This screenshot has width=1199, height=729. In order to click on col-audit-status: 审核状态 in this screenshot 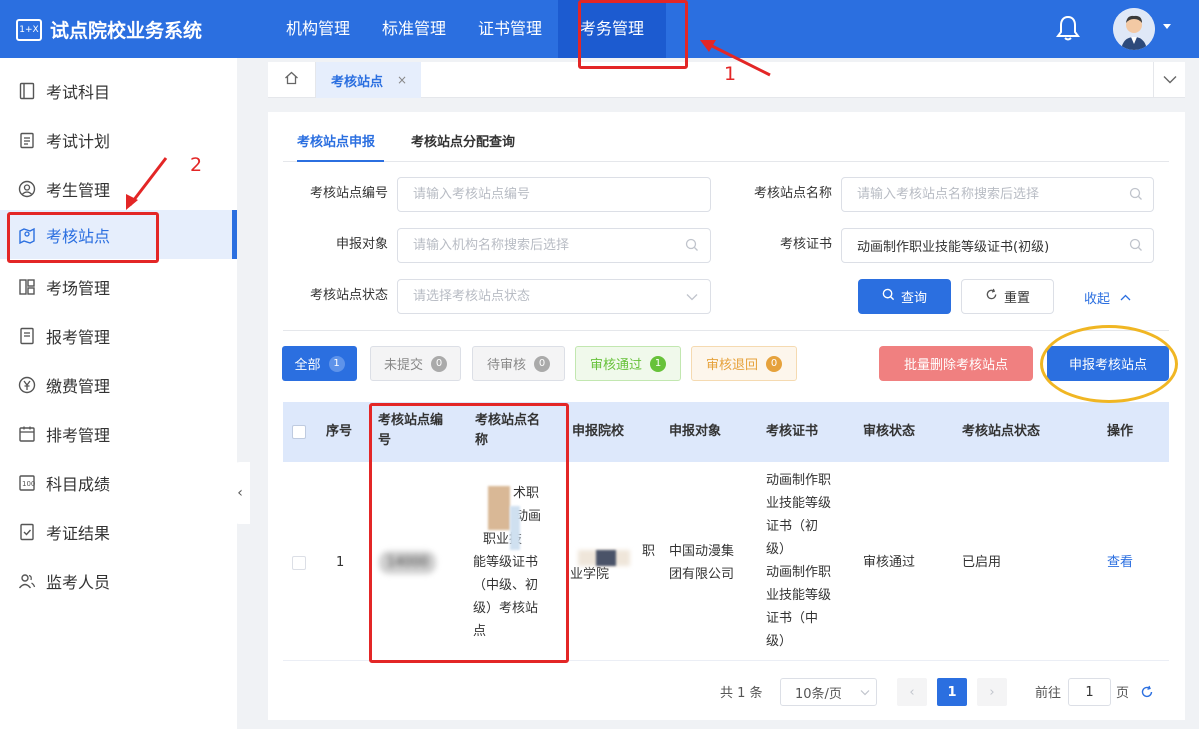, I will do `click(889, 431)`.